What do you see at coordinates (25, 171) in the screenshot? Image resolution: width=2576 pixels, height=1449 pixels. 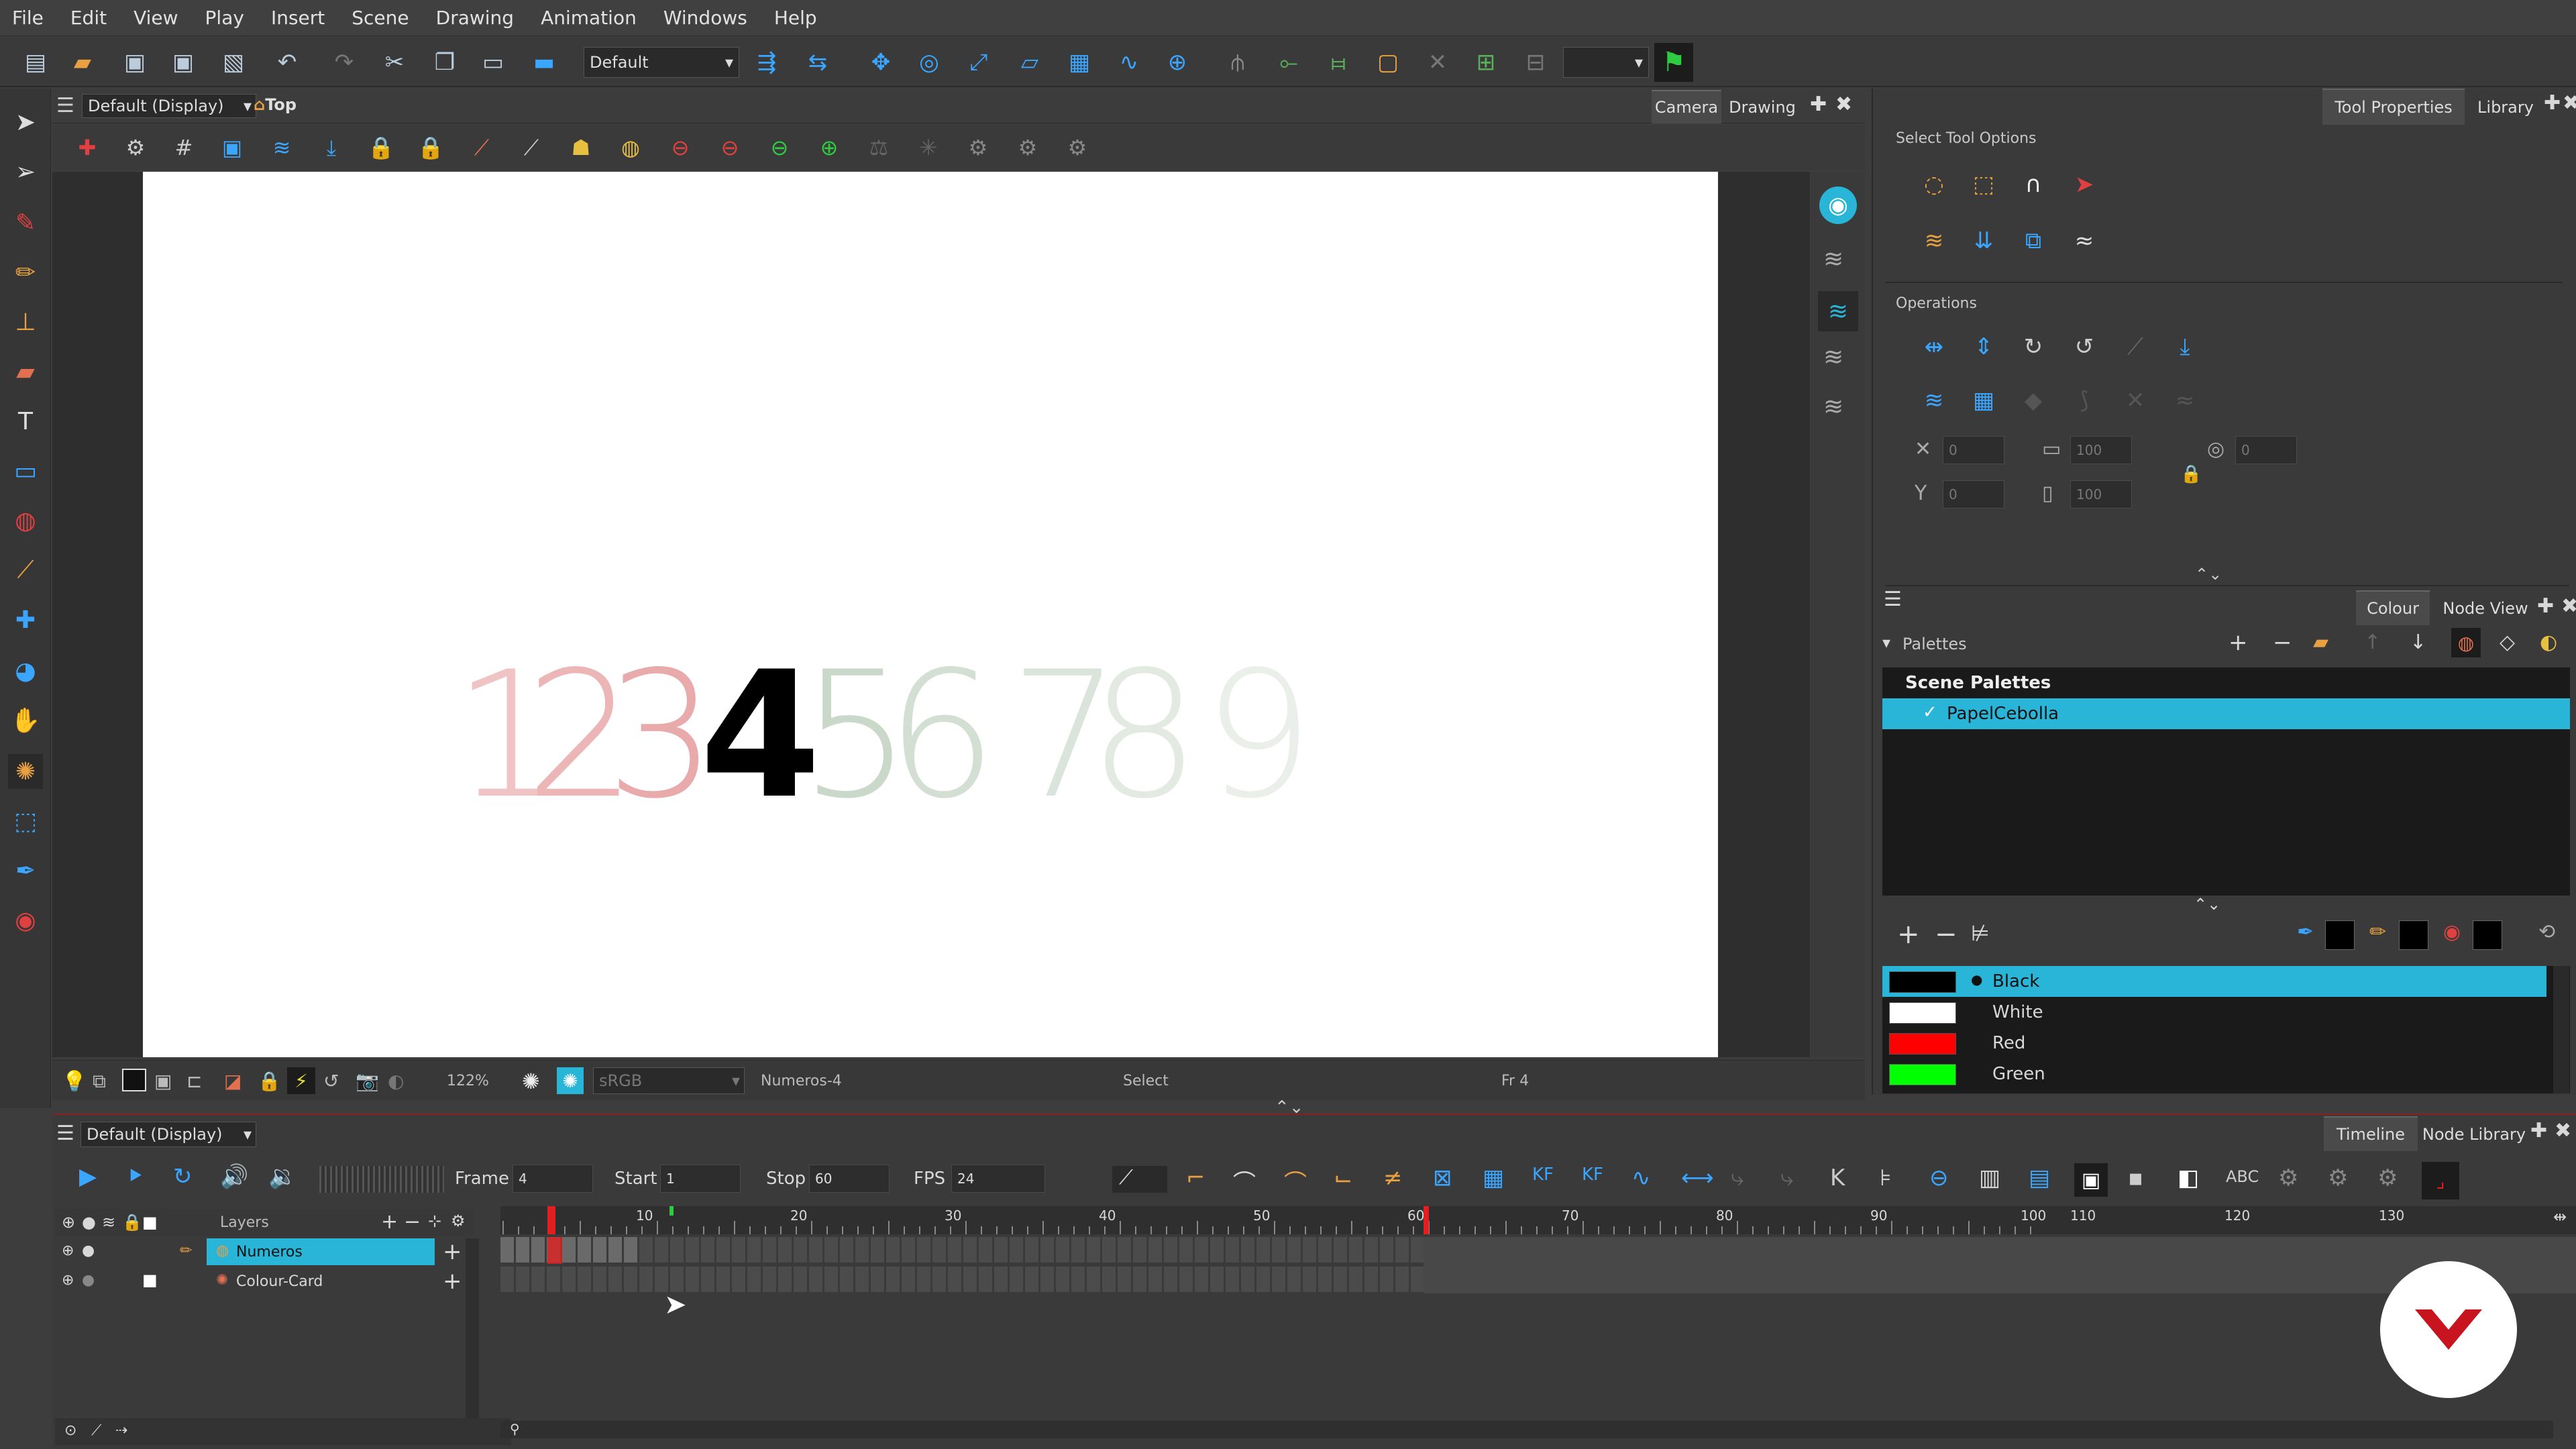 I see `contour-editor-icon: ➢` at bounding box center [25, 171].